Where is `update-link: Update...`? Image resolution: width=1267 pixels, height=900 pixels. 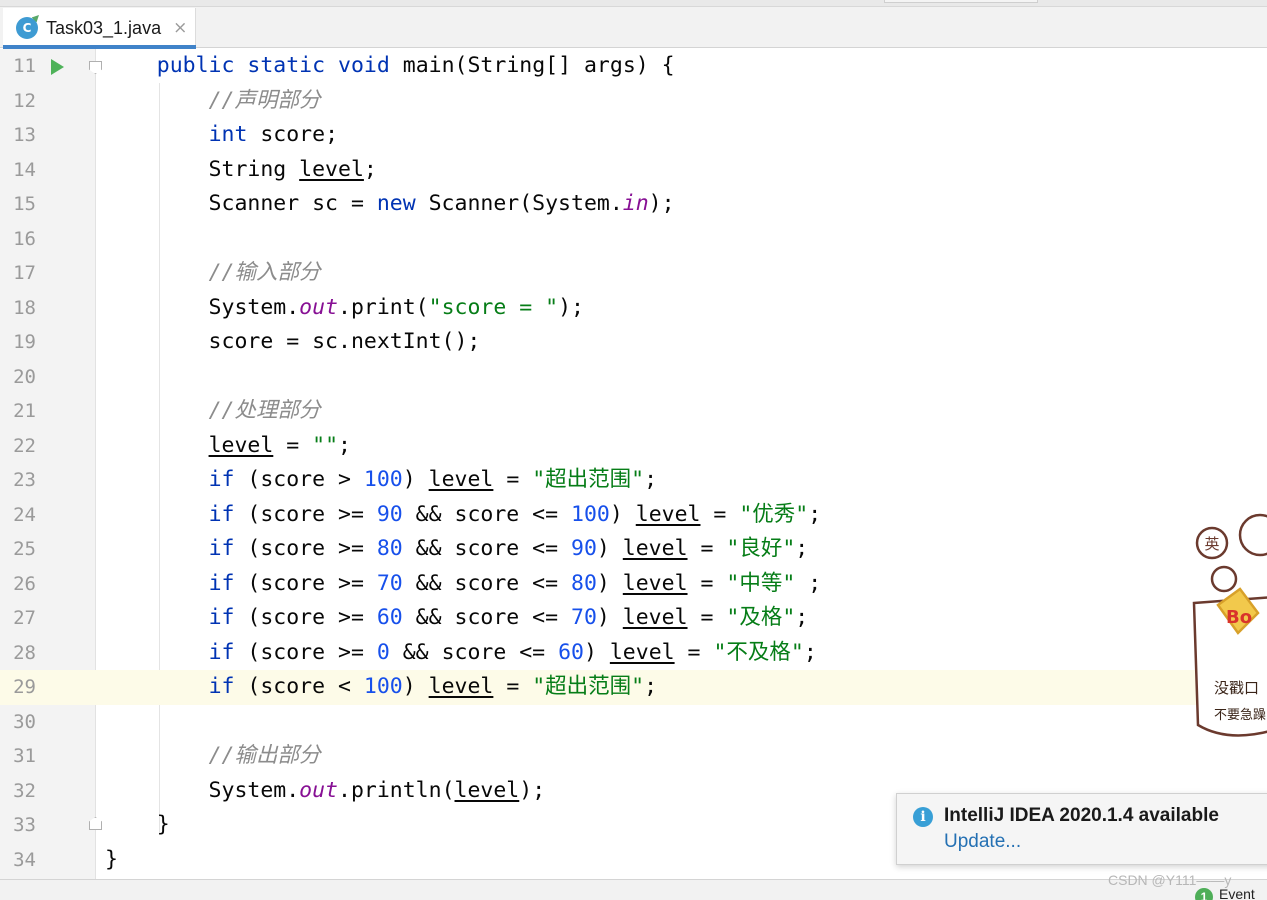 update-link: Update... is located at coordinates (982, 842).